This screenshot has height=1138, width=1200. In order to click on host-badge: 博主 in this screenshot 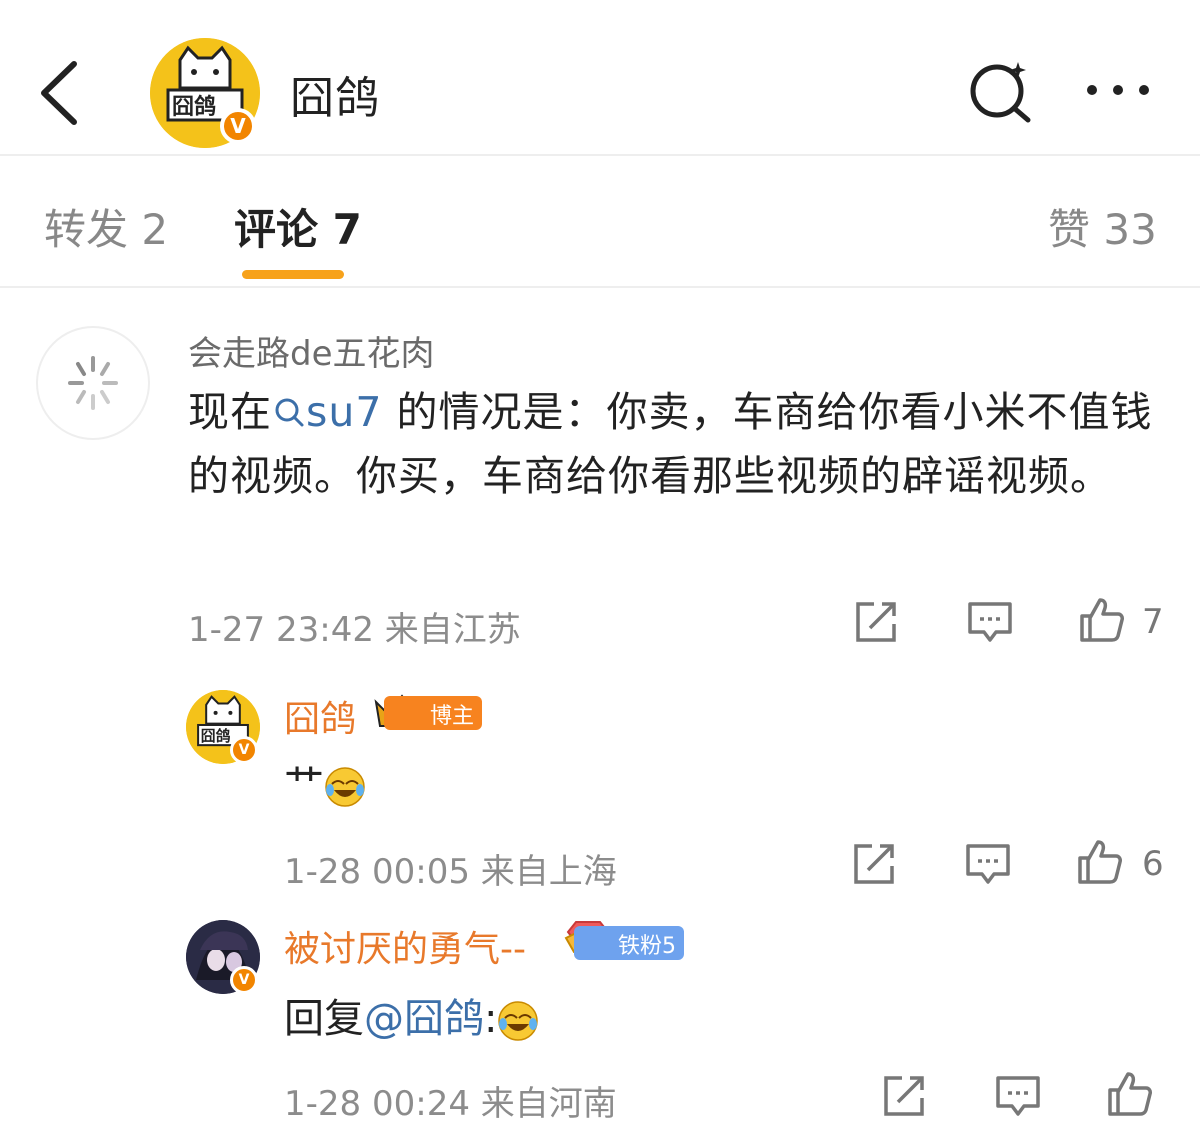, I will do `click(433, 713)`.